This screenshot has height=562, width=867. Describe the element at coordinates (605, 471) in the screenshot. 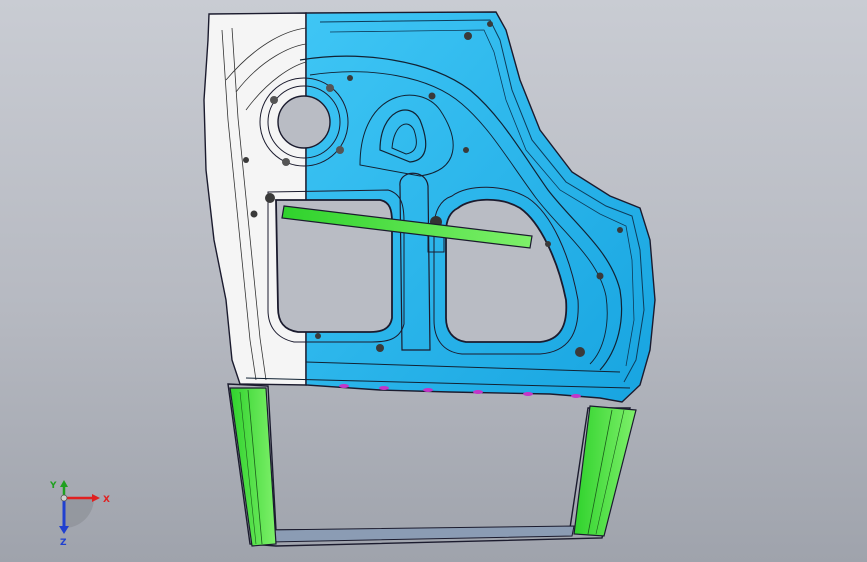

I see `frame-right-pillar` at that location.